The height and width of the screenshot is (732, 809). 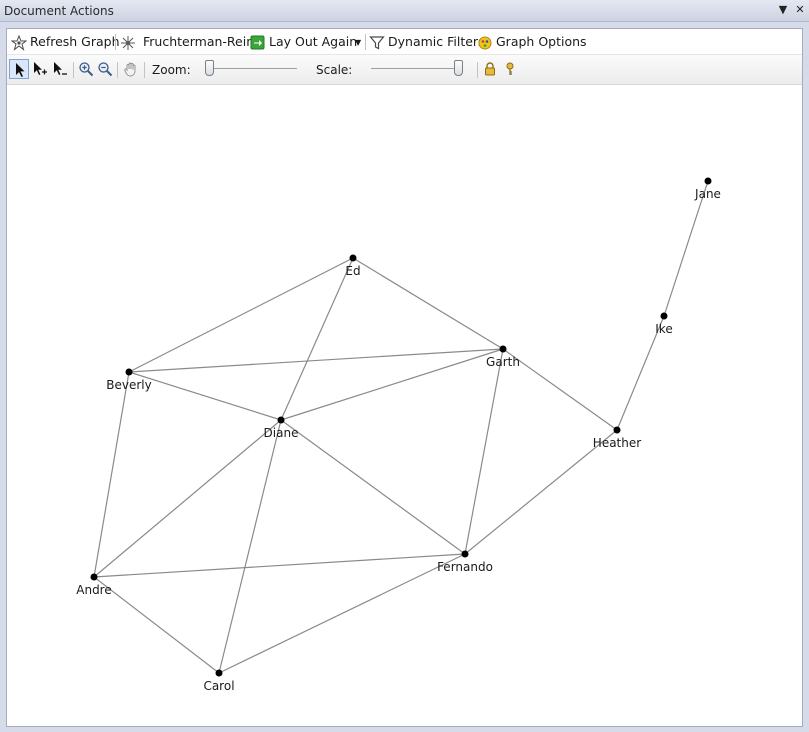 I want to click on graph-edge-carol-fernando, so click(x=342, y=613).